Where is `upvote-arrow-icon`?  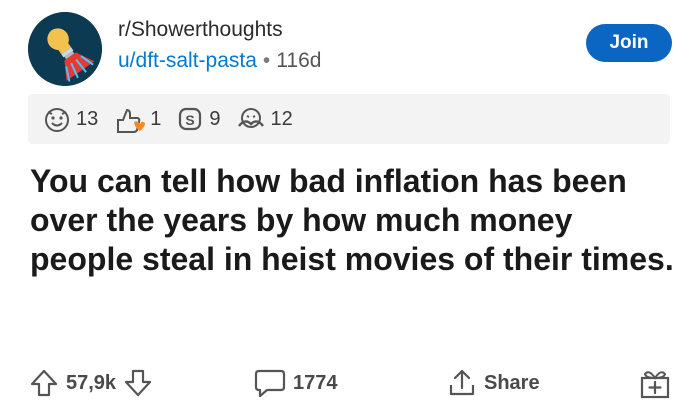
upvote-arrow-icon is located at coordinates (44, 383).